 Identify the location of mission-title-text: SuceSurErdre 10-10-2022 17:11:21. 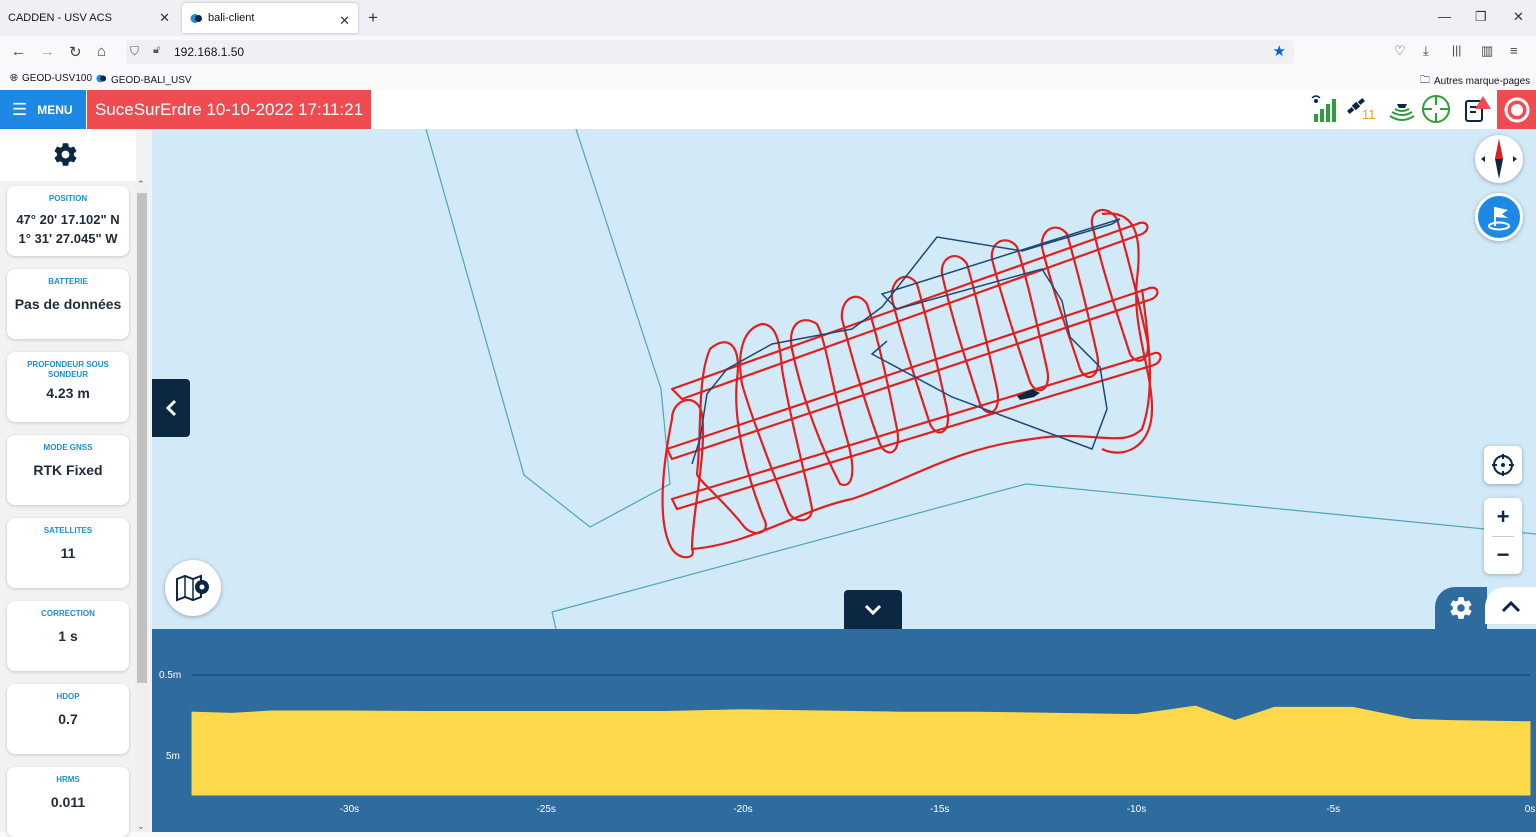
(229, 109).